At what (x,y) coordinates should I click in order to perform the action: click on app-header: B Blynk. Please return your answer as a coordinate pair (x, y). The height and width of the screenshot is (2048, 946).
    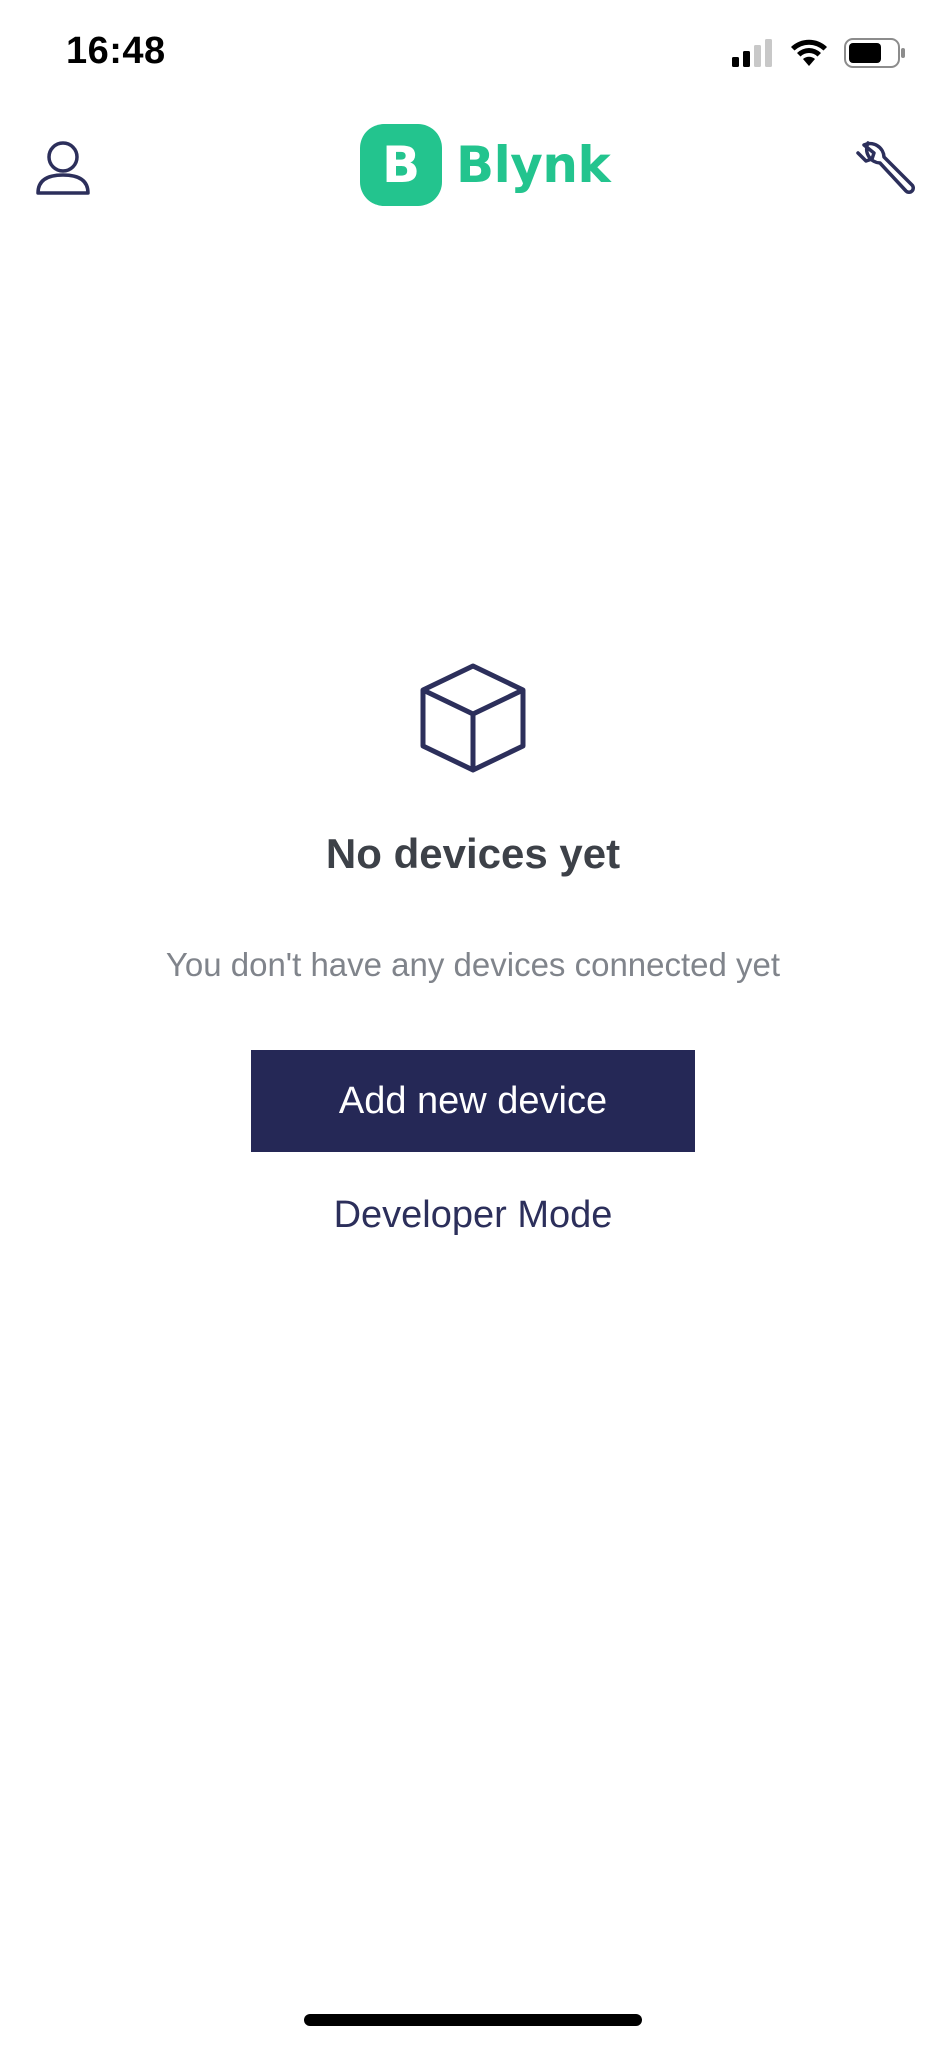
    Looking at the image, I should click on (473, 170).